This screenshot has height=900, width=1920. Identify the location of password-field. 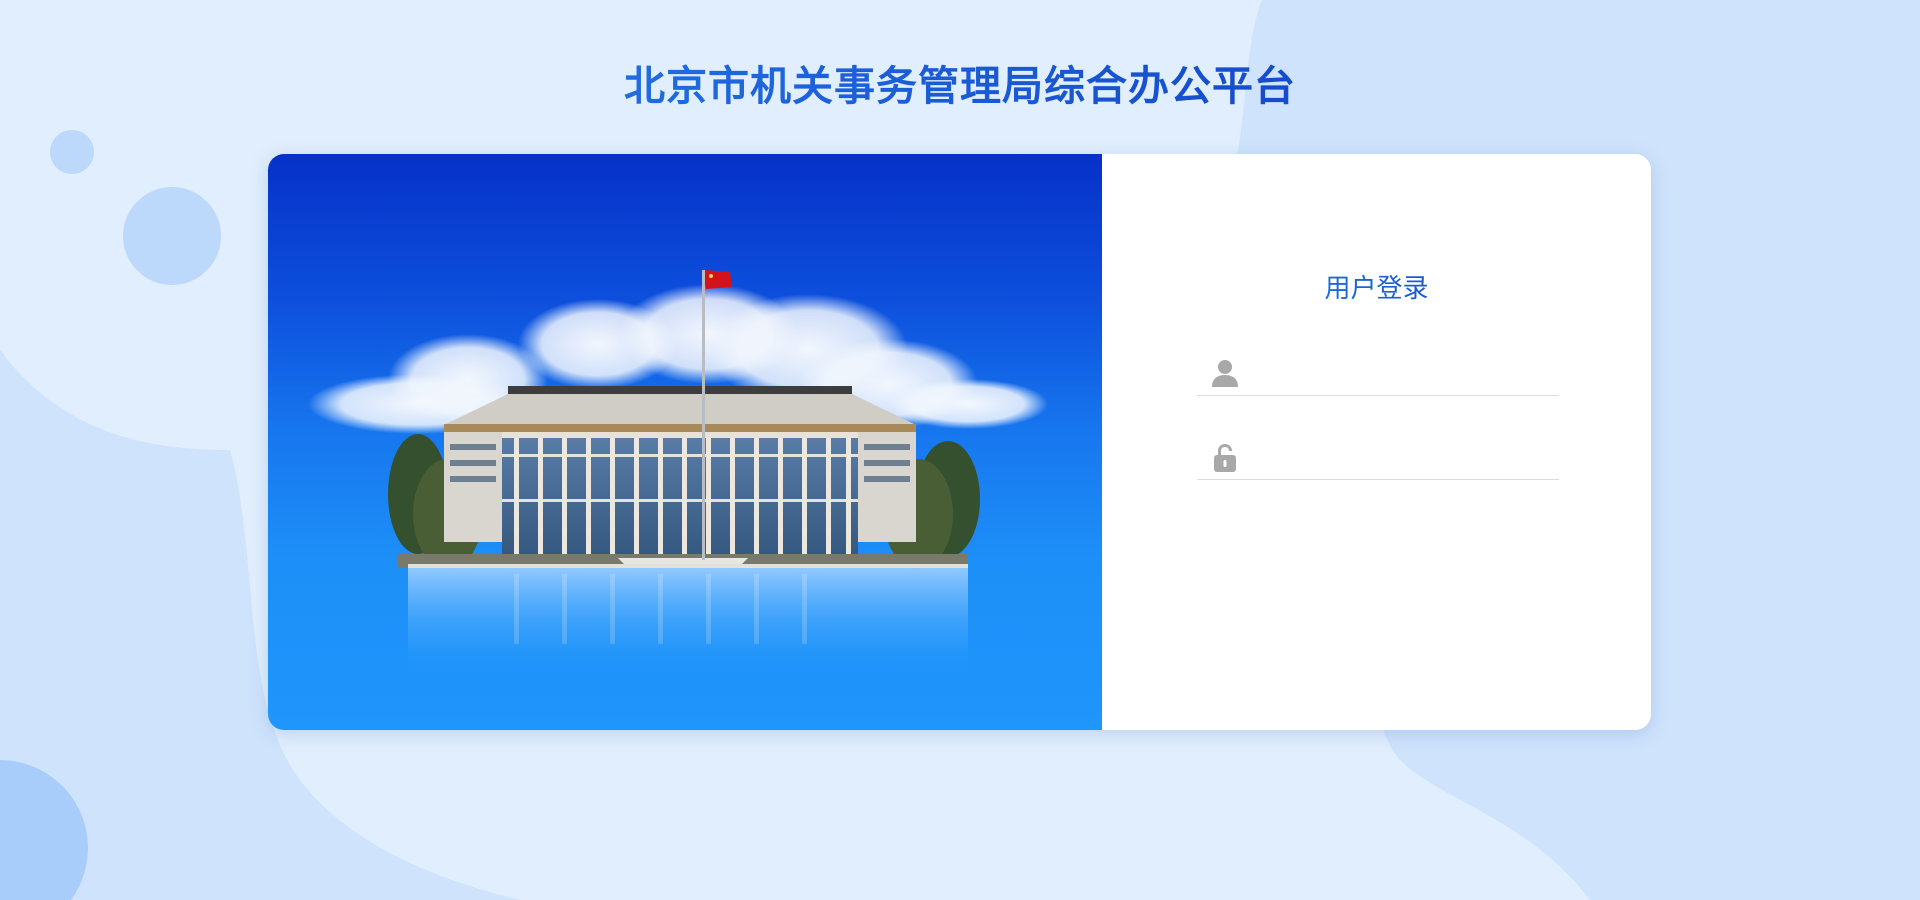
(1378, 455).